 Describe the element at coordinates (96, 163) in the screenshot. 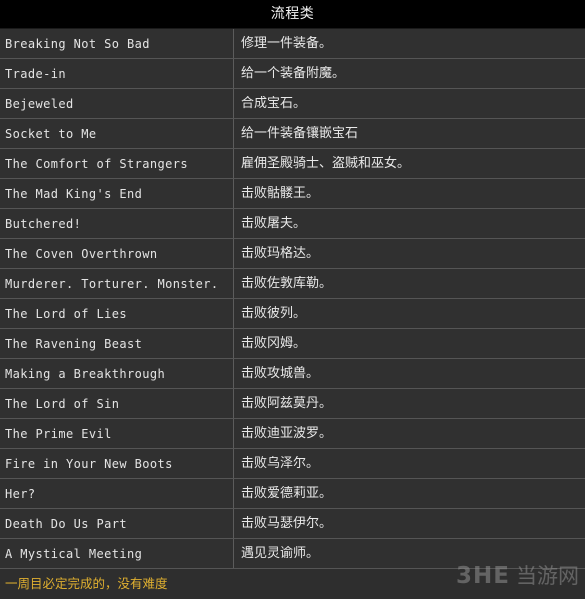

I see `achievement-name-cell: The Comfort of Strangers` at that location.